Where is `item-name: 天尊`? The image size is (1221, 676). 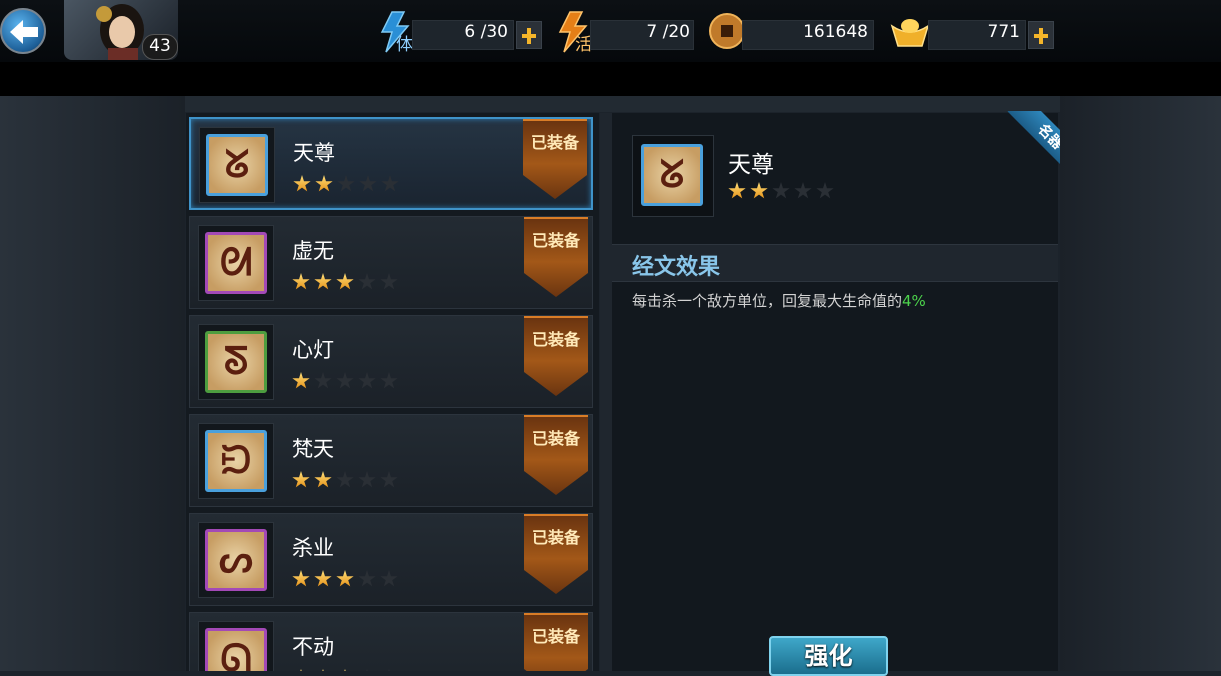 item-name: 天尊 is located at coordinates (314, 153).